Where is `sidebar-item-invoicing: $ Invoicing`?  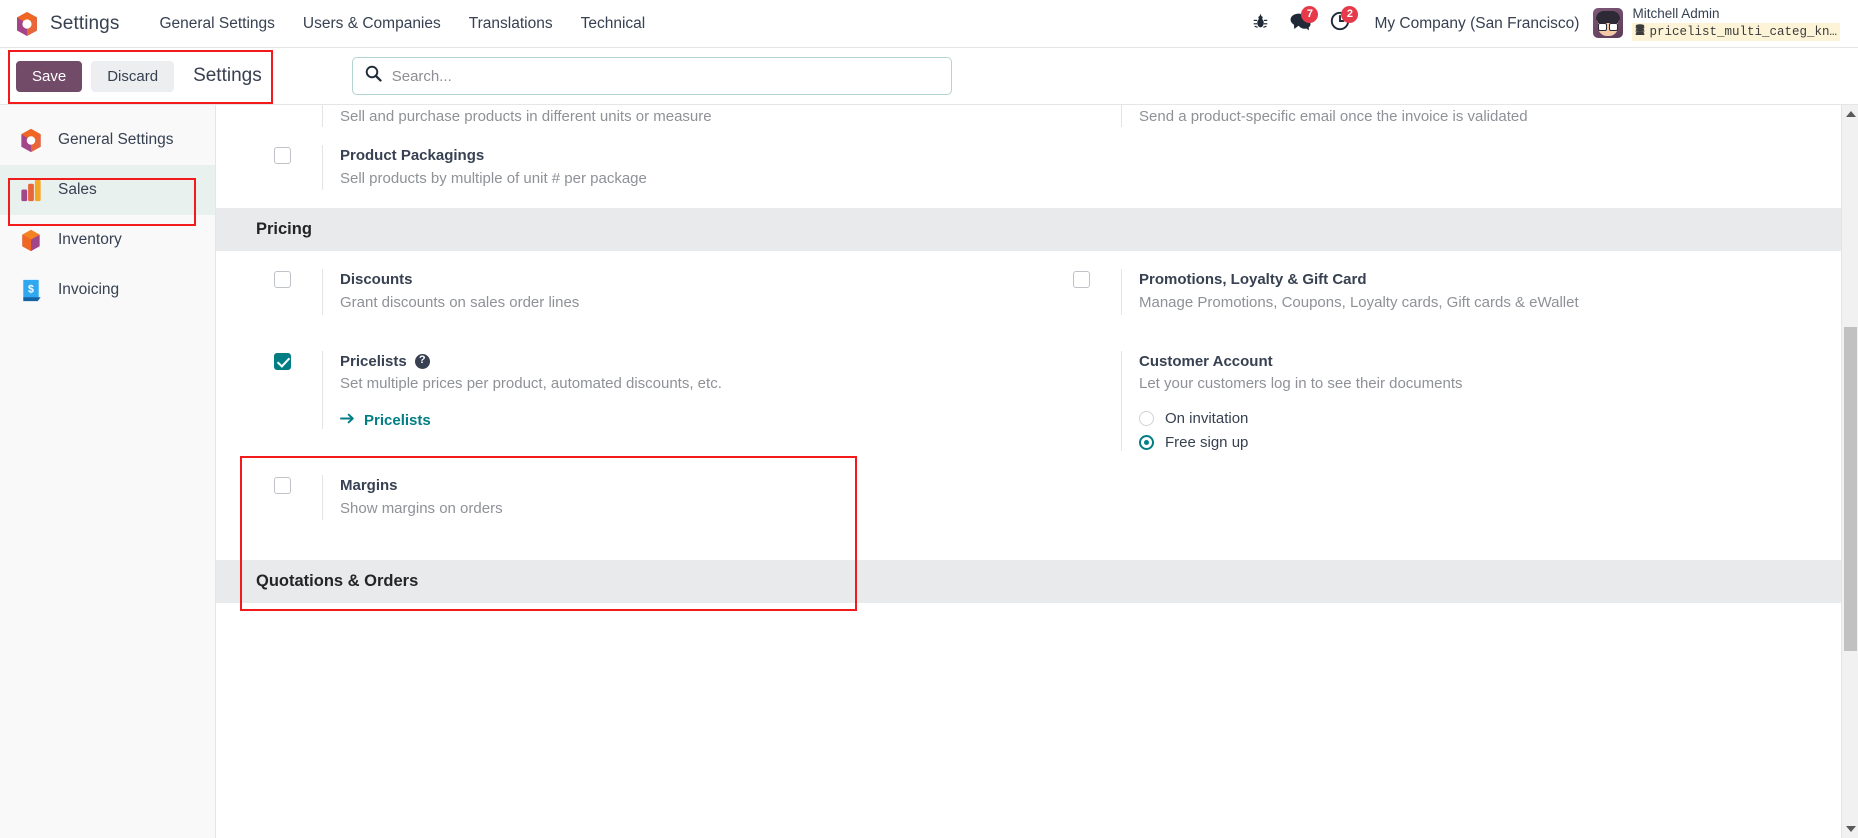 sidebar-item-invoicing: $ Invoicing is located at coordinates (107, 290).